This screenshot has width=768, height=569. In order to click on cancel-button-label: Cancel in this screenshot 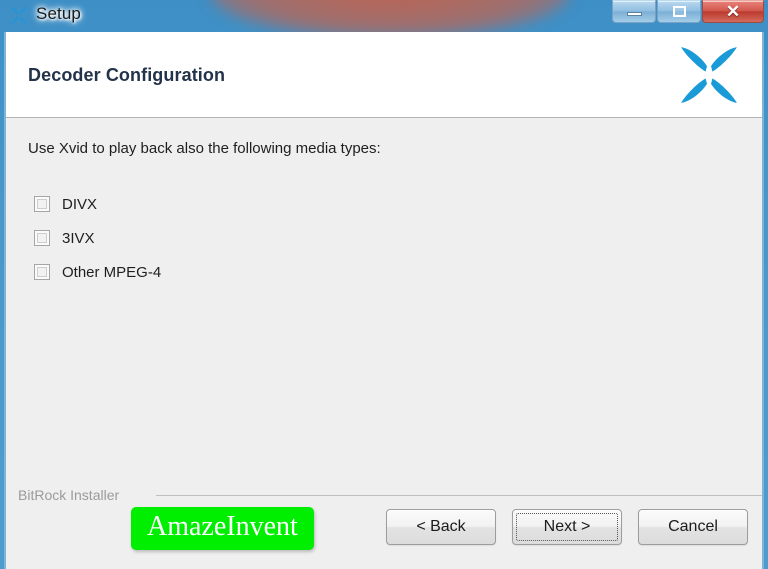, I will do `click(693, 526)`.